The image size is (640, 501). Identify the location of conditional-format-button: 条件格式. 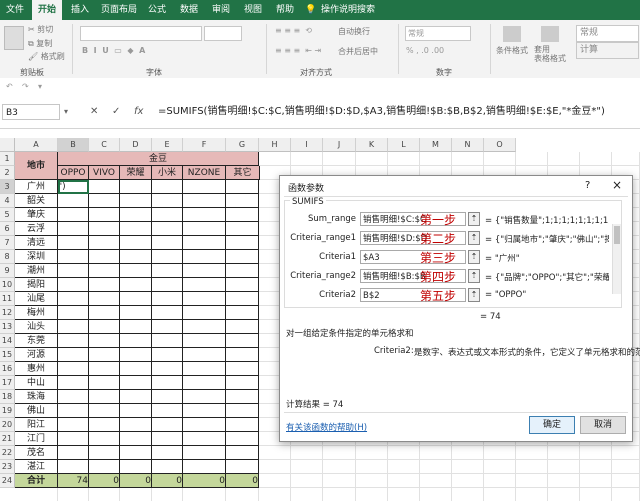
(512, 50).